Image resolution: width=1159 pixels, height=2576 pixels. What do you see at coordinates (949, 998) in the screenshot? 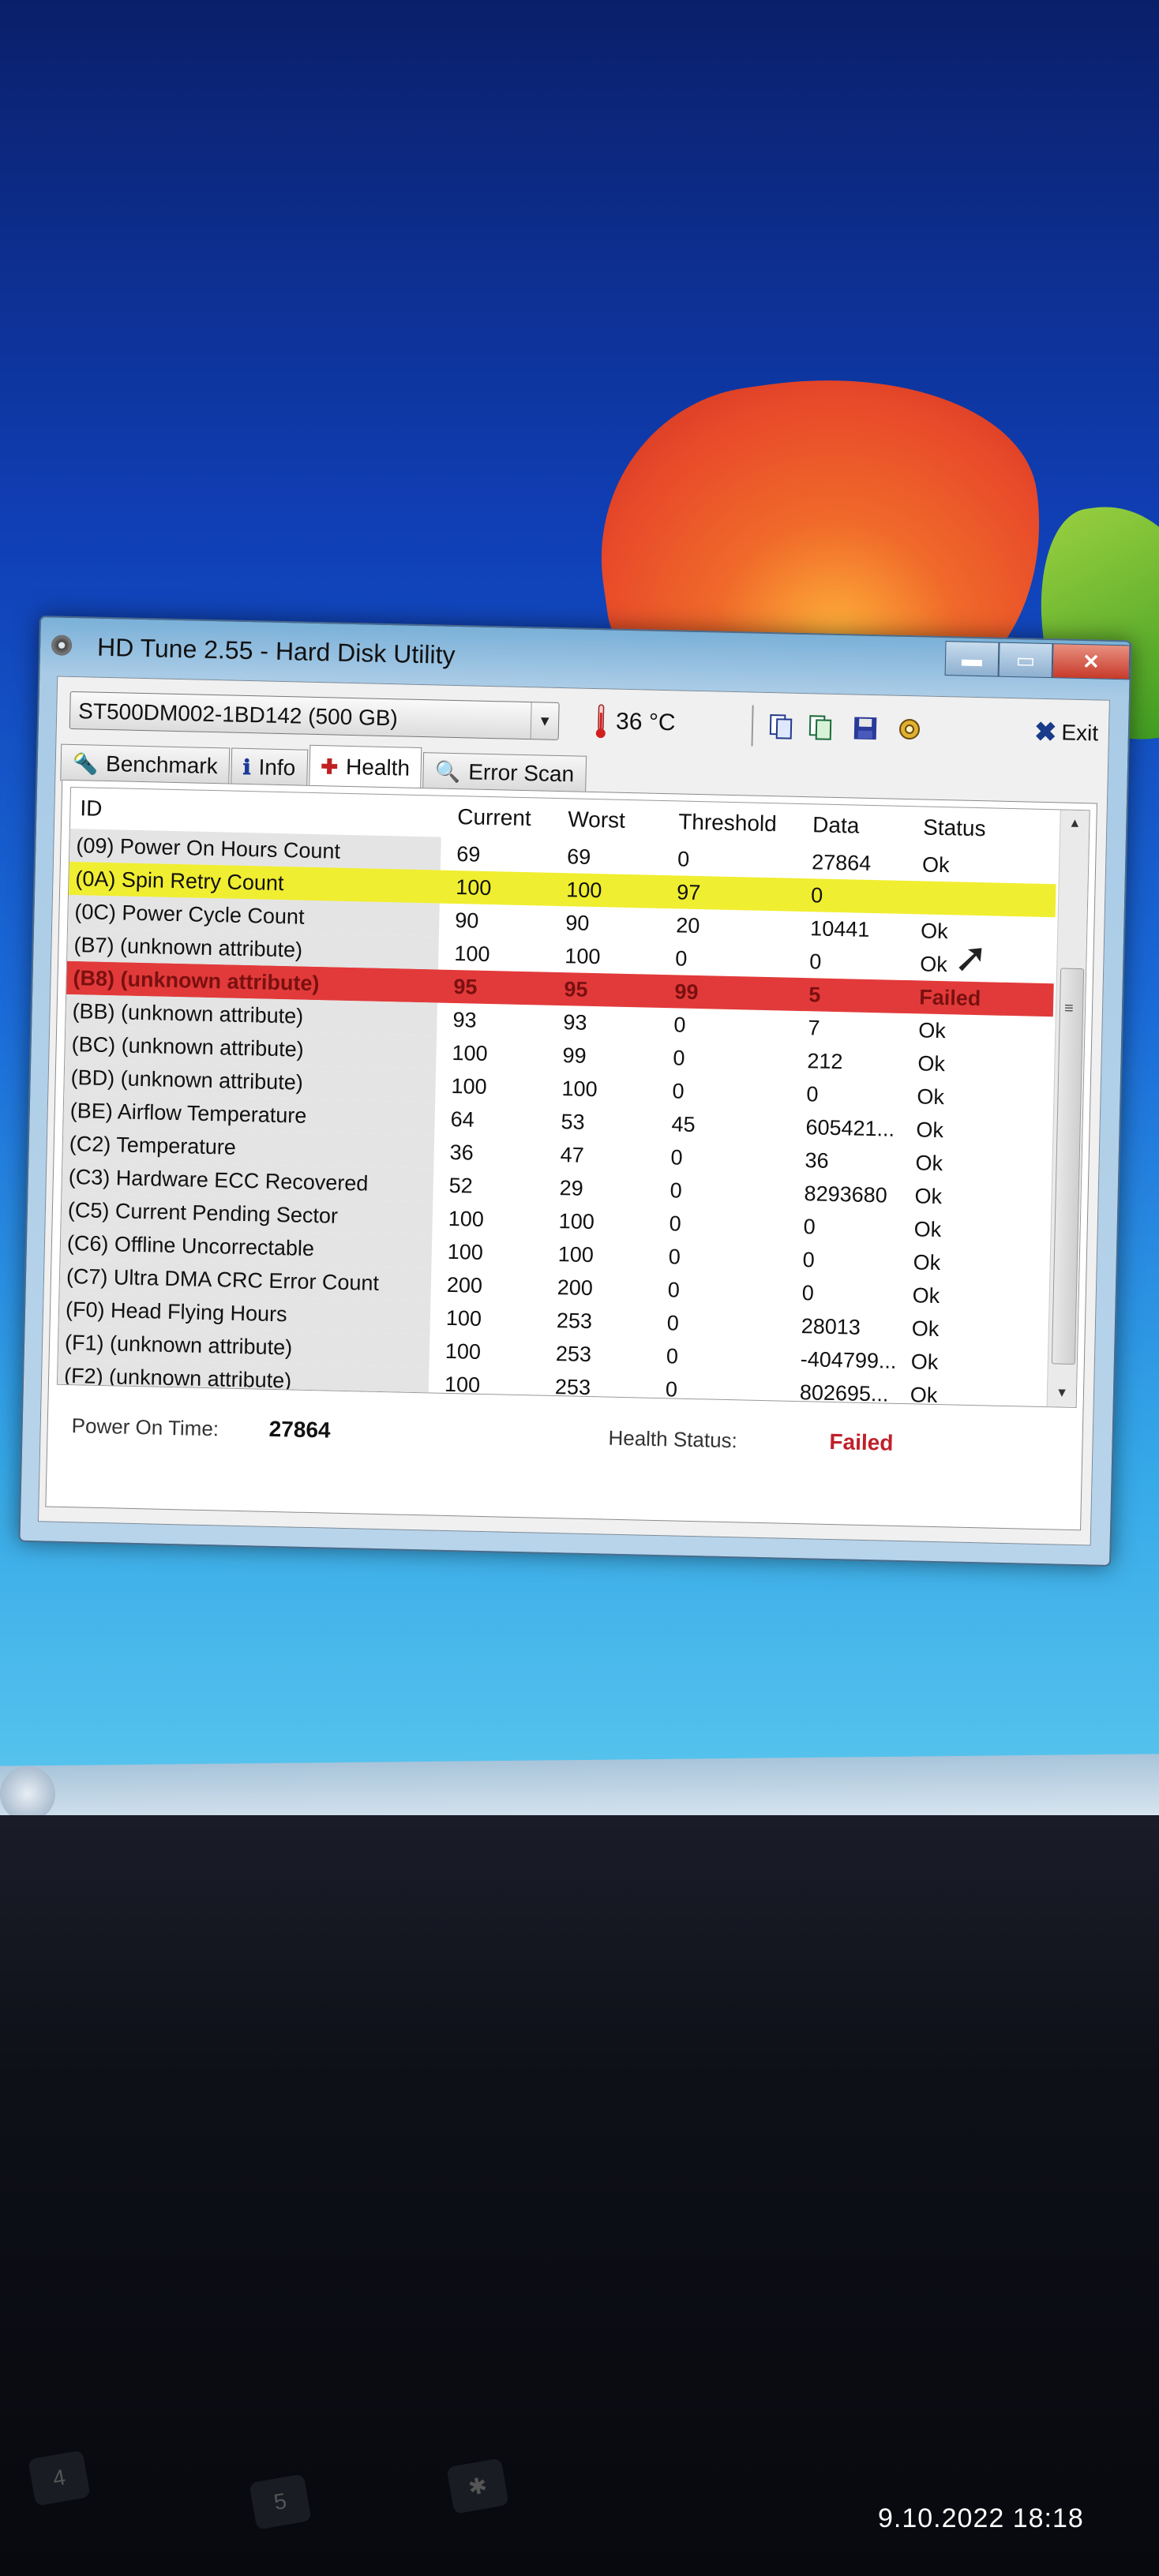
I see `status-cell: Failed` at bounding box center [949, 998].